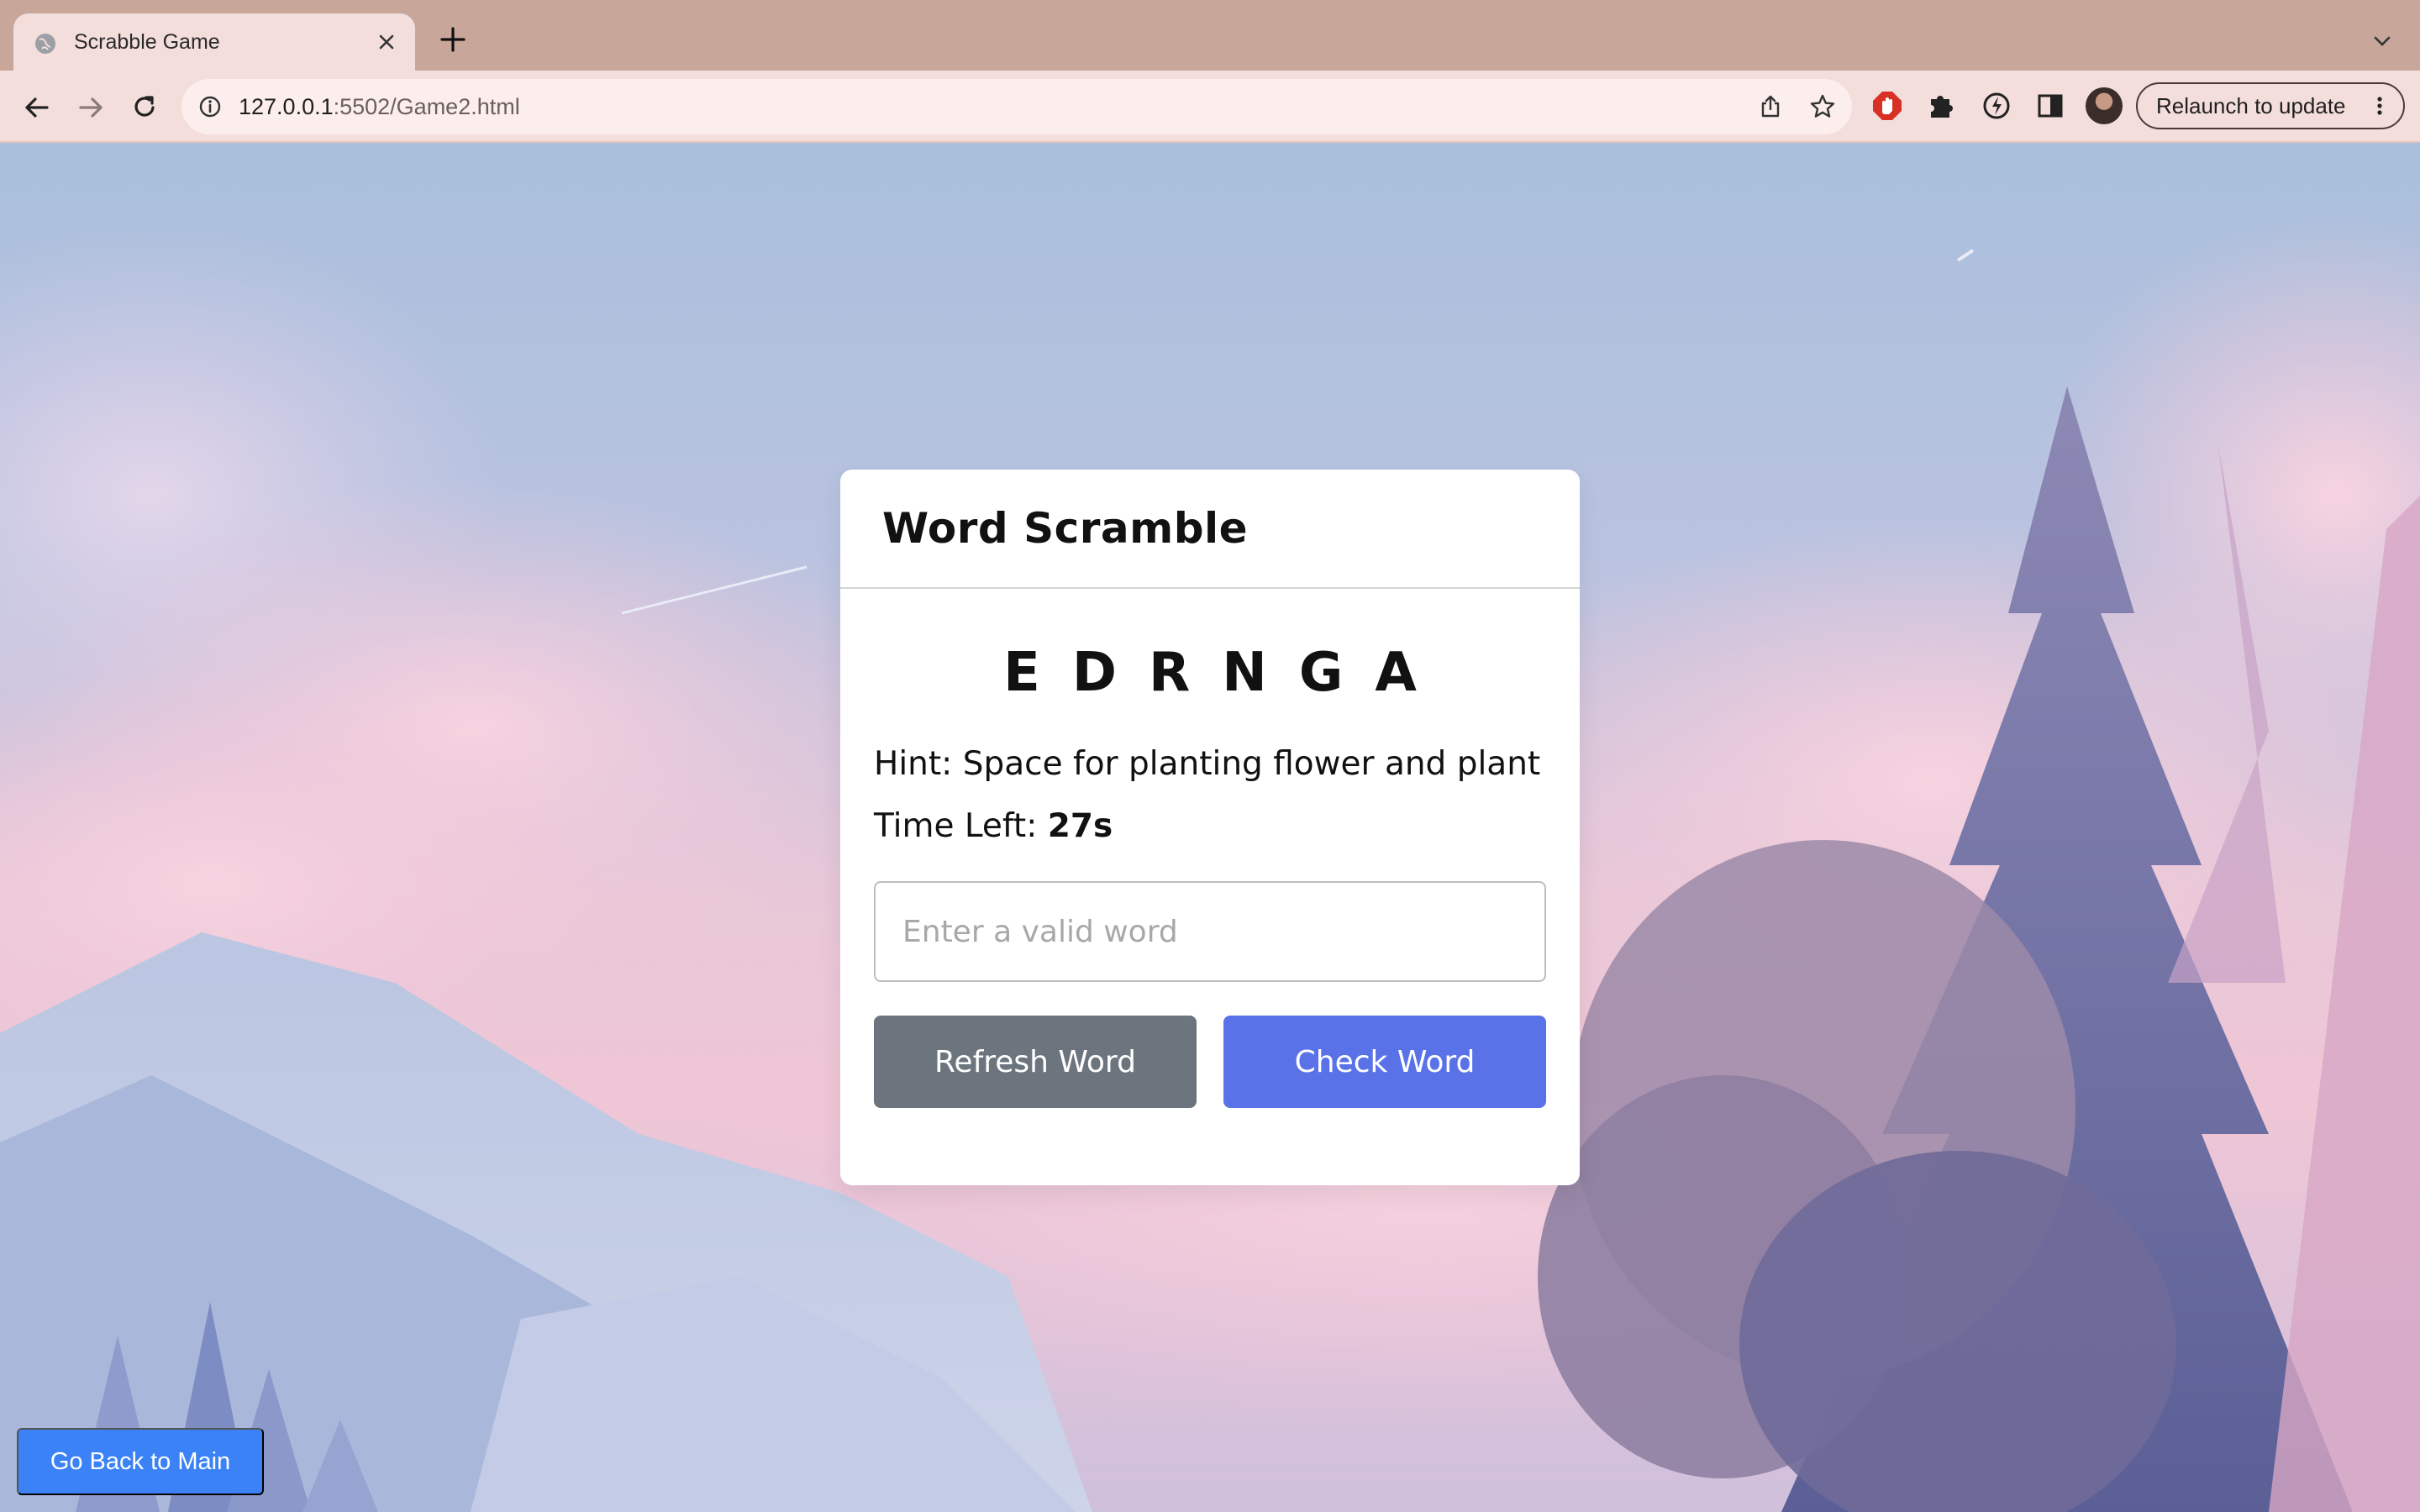 The width and height of the screenshot is (2420, 1512). Describe the element at coordinates (1770, 106) in the screenshot. I see `share-icon` at that location.